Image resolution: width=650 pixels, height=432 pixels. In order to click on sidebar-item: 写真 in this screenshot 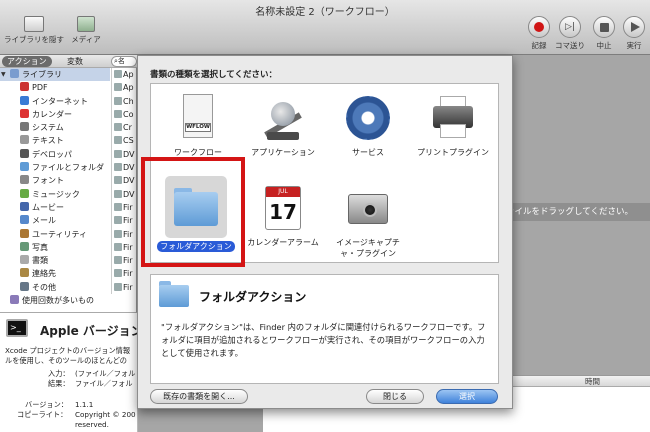, I will do `click(55, 247)`.